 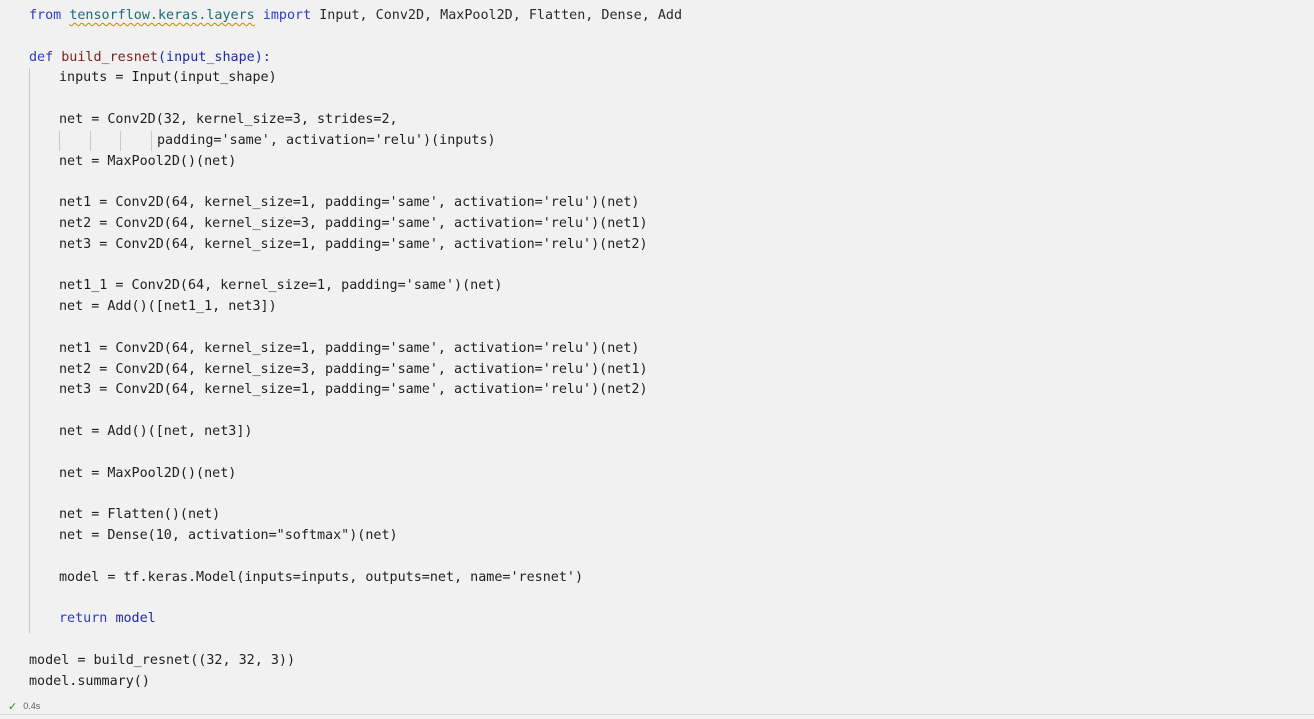 I want to click on keyword-return: return, so click(x=83, y=619).